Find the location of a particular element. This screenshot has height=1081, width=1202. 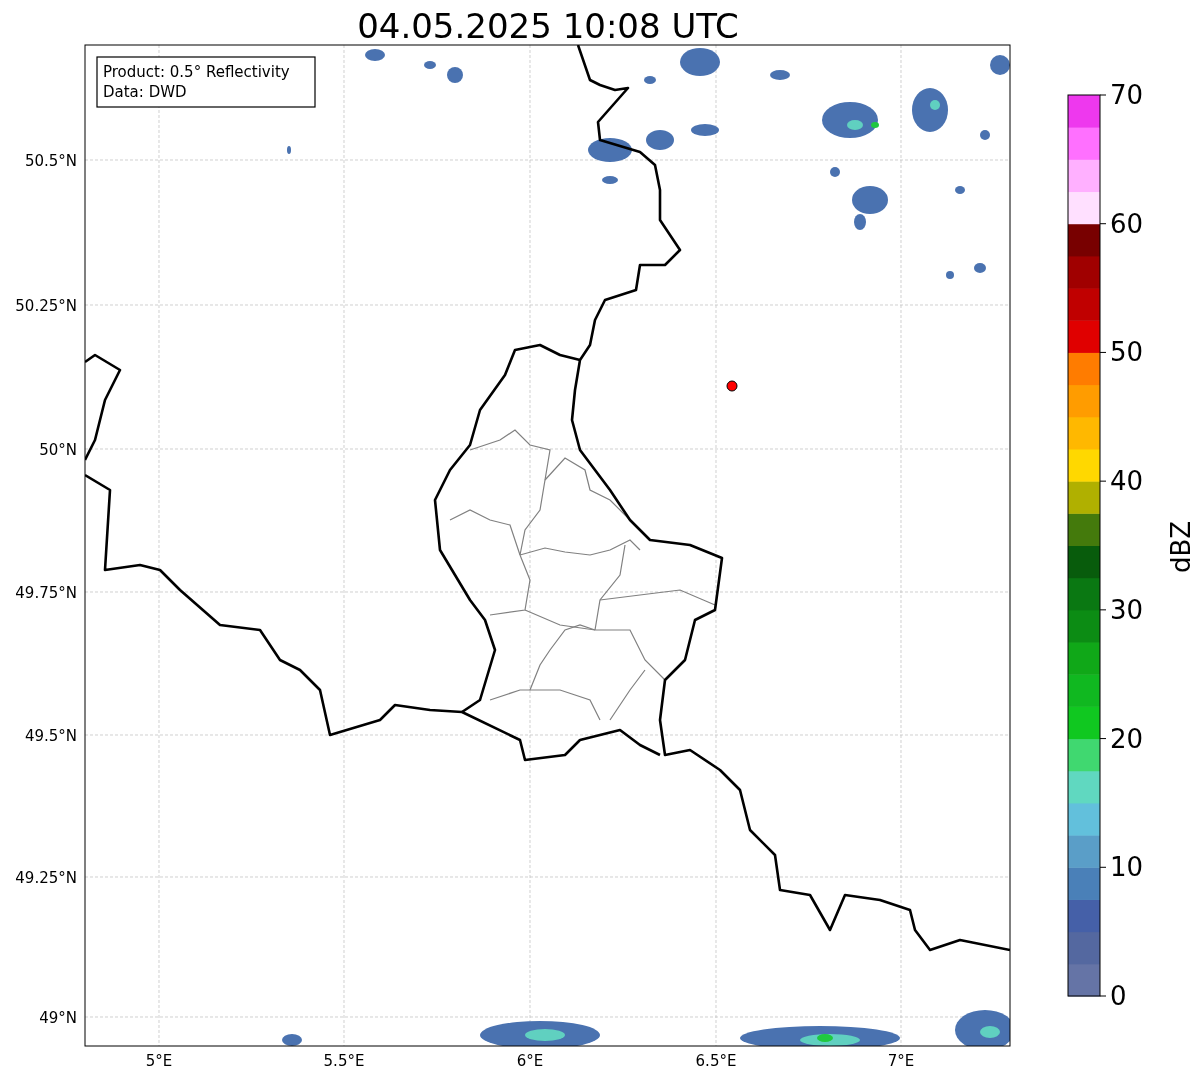

colorbar-tick-label: 30 is located at coordinates (1127, 609).